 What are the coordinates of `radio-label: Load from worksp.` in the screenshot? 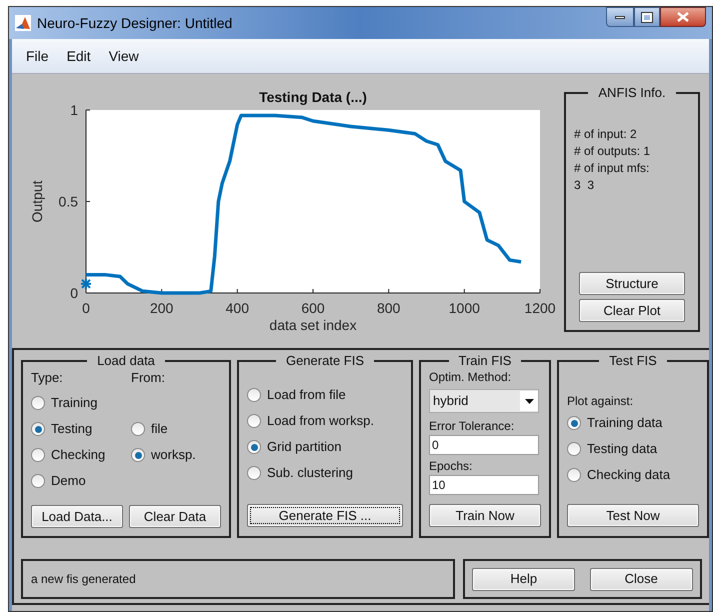 It's located at (320, 421).